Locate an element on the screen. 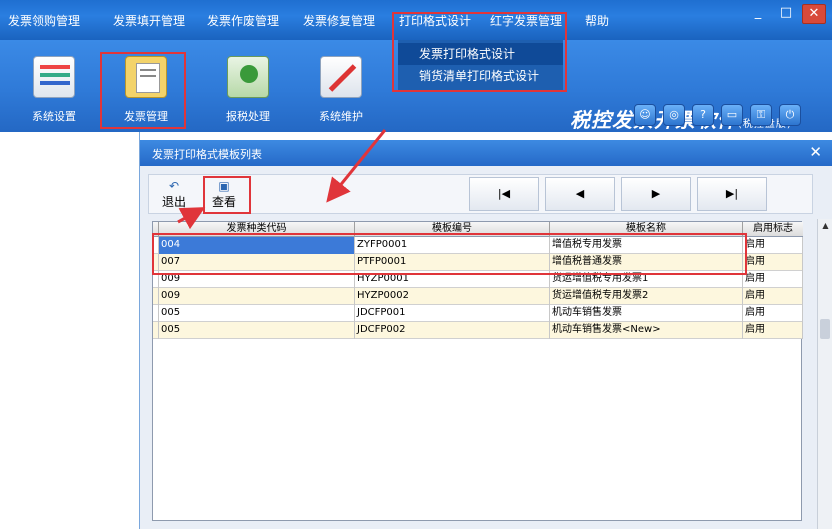  table-cell: JDCFP001 is located at coordinates (452, 313).